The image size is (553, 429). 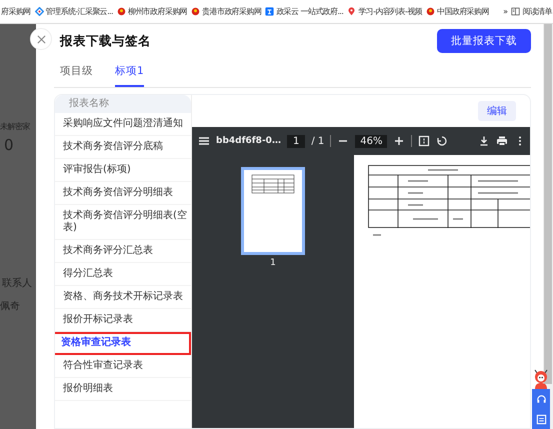 I want to click on tab: 项目级, so click(x=76, y=72).